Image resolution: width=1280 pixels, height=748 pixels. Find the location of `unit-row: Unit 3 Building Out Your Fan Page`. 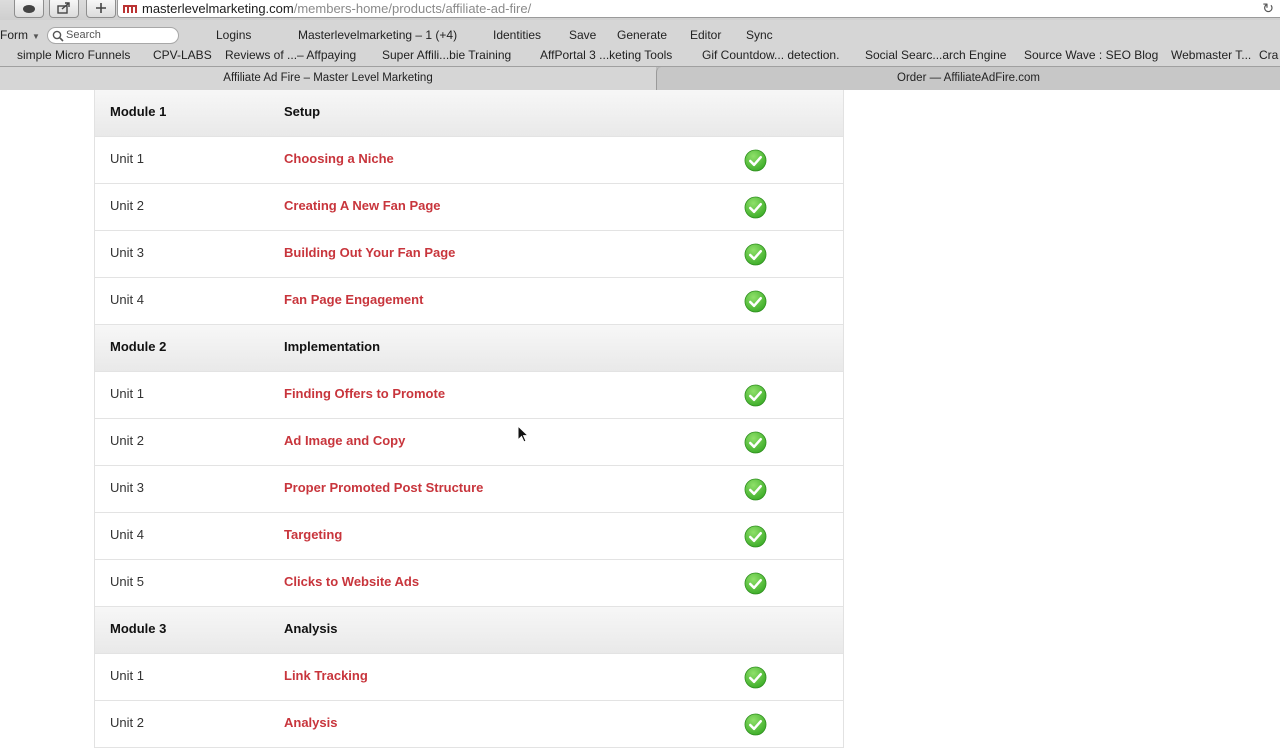

unit-row: Unit 3 Building Out Your Fan Page is located at coordinates (469, 254).